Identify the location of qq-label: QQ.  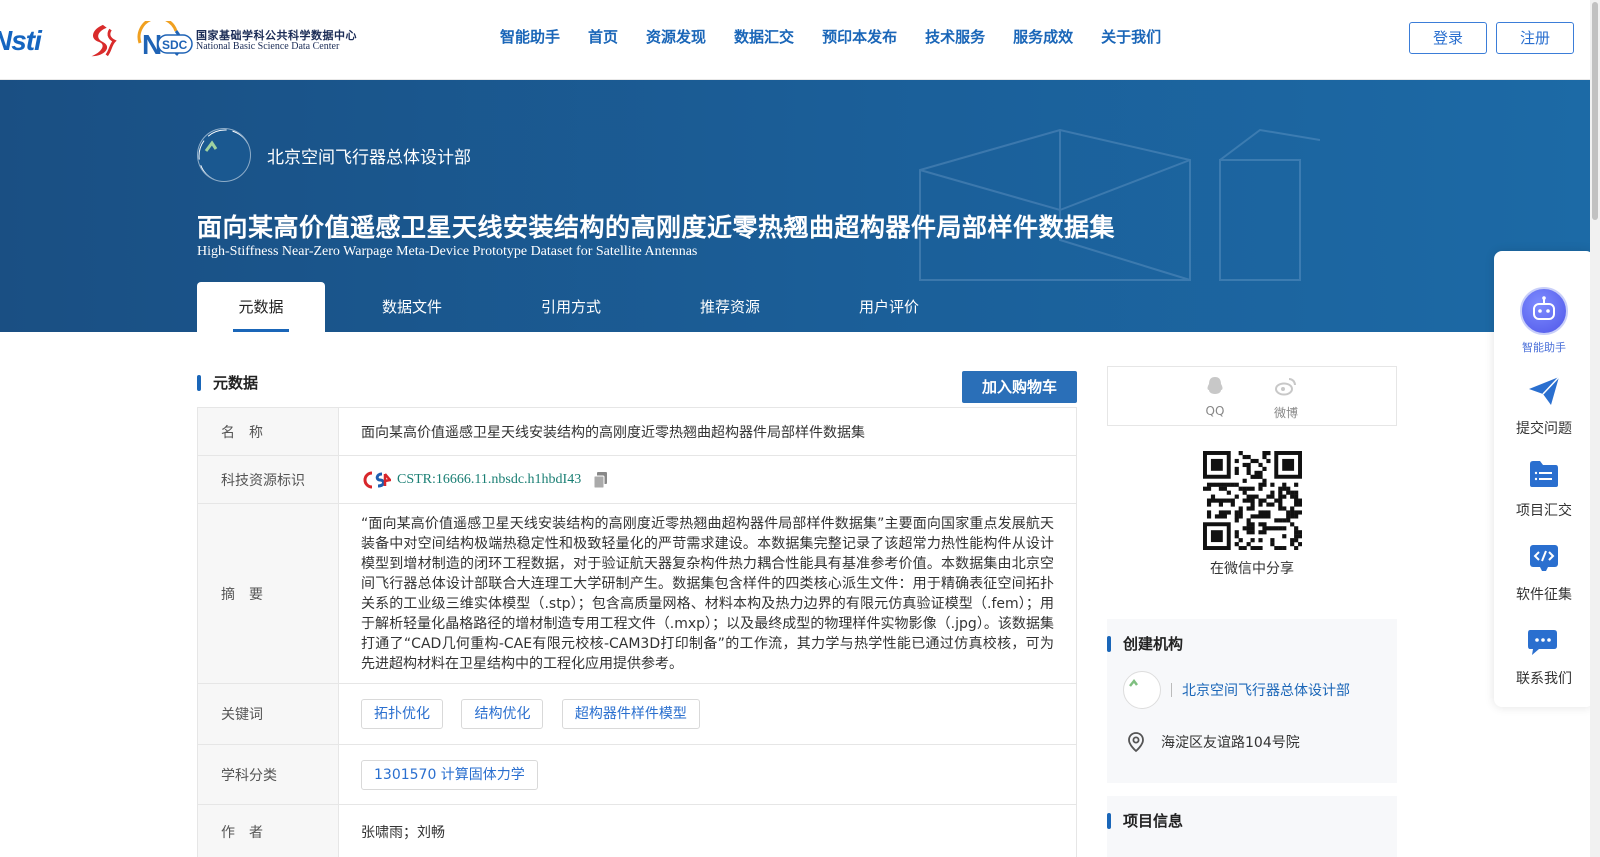
(1215, 411).